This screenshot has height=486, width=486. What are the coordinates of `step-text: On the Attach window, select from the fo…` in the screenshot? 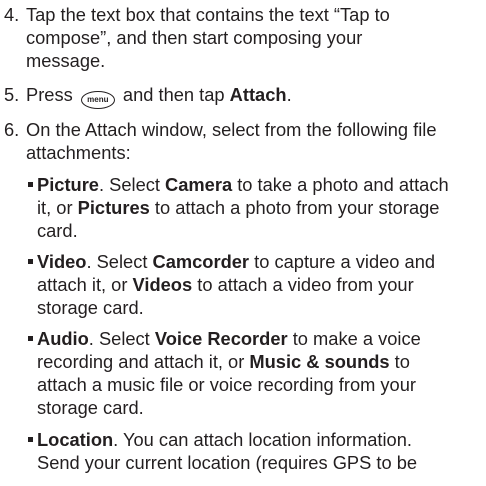 It's located at (231, 141).